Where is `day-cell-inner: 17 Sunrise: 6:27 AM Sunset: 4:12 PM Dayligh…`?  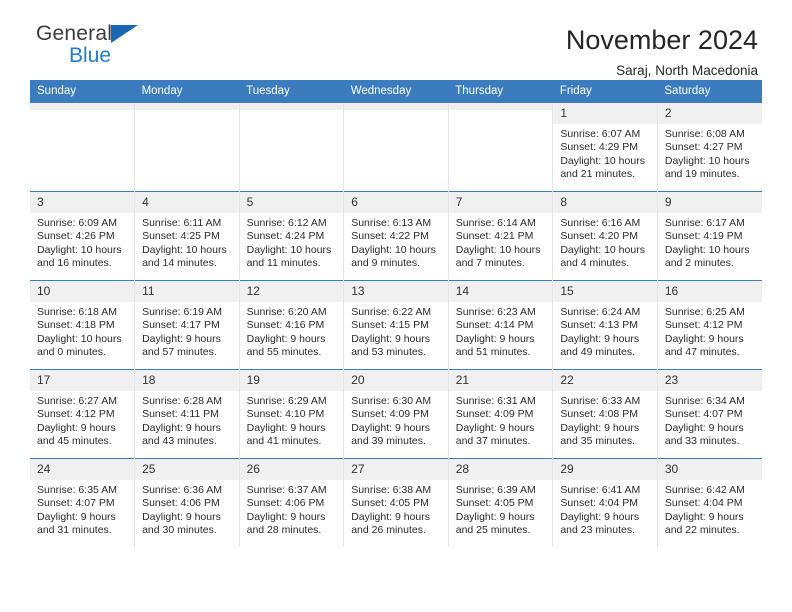
day-cell-inner: 17 Sunrise: 6:27 AM Sunset: 4:12 PM Dayligh… is located at coordinates (82, 414).